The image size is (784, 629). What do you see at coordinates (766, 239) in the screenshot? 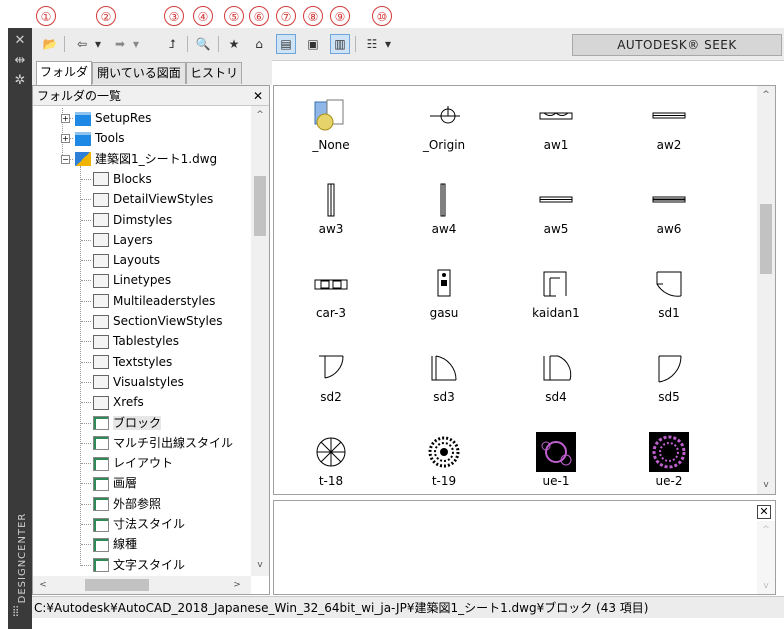
I see `palette-scroll-thumb` at bounding box center [766, 239].